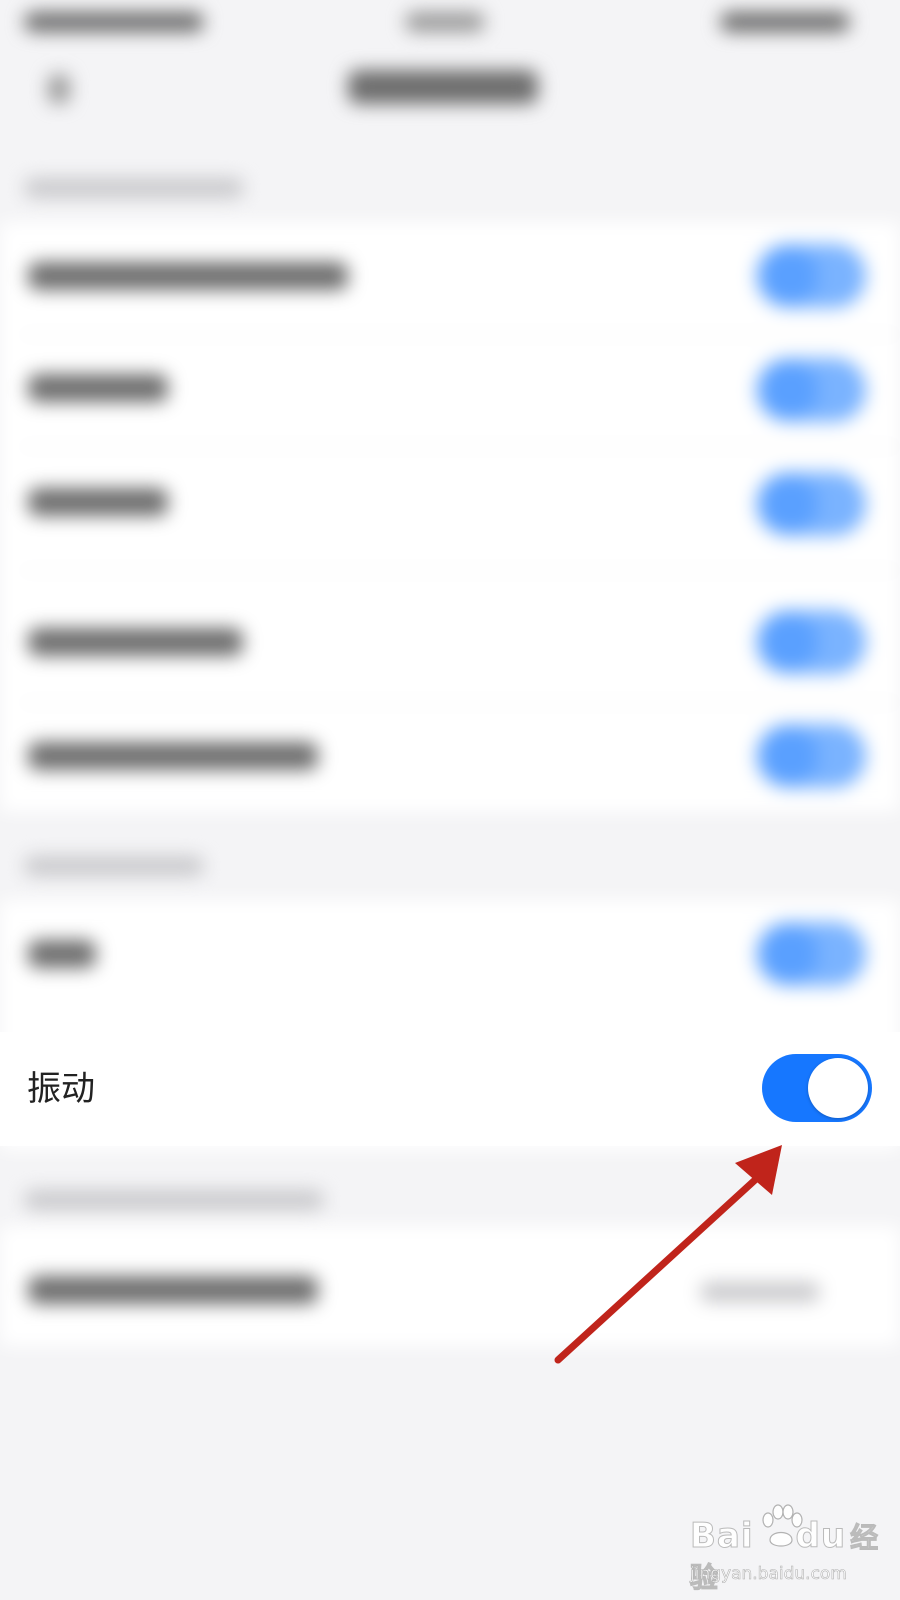 The height and width of the screenshot is (1600, 900). Describe the element at coordinates (782, 1525) in the screenshot. I see `paw-icon` at that location.